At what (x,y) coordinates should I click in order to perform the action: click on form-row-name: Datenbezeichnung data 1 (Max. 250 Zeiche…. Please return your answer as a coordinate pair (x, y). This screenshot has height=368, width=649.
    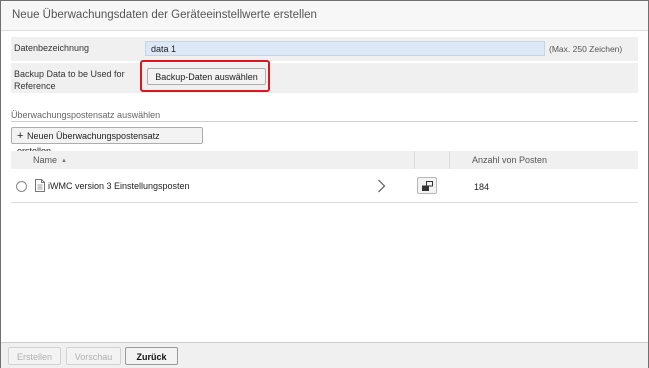
    Looking at the image, I should click on (324, 49).